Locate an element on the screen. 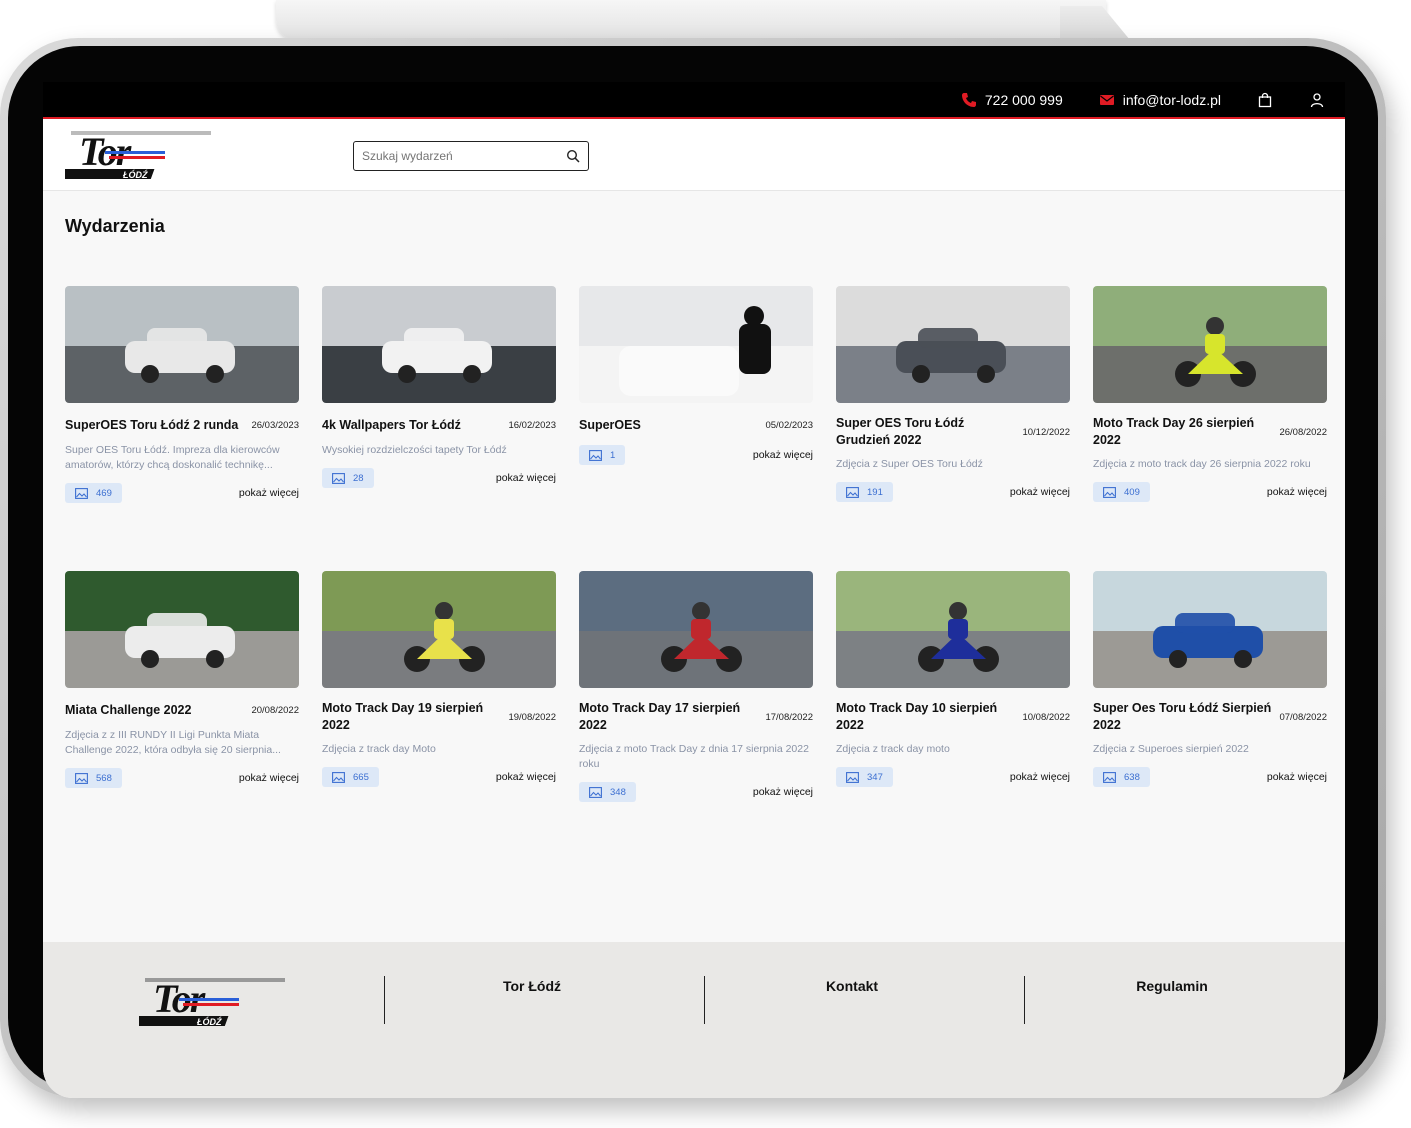 The width and height of the screenshot is (1411, 1128). top-bar: 722 000 999 info@tor-lodz.pl is located at coordinates (694, 100).